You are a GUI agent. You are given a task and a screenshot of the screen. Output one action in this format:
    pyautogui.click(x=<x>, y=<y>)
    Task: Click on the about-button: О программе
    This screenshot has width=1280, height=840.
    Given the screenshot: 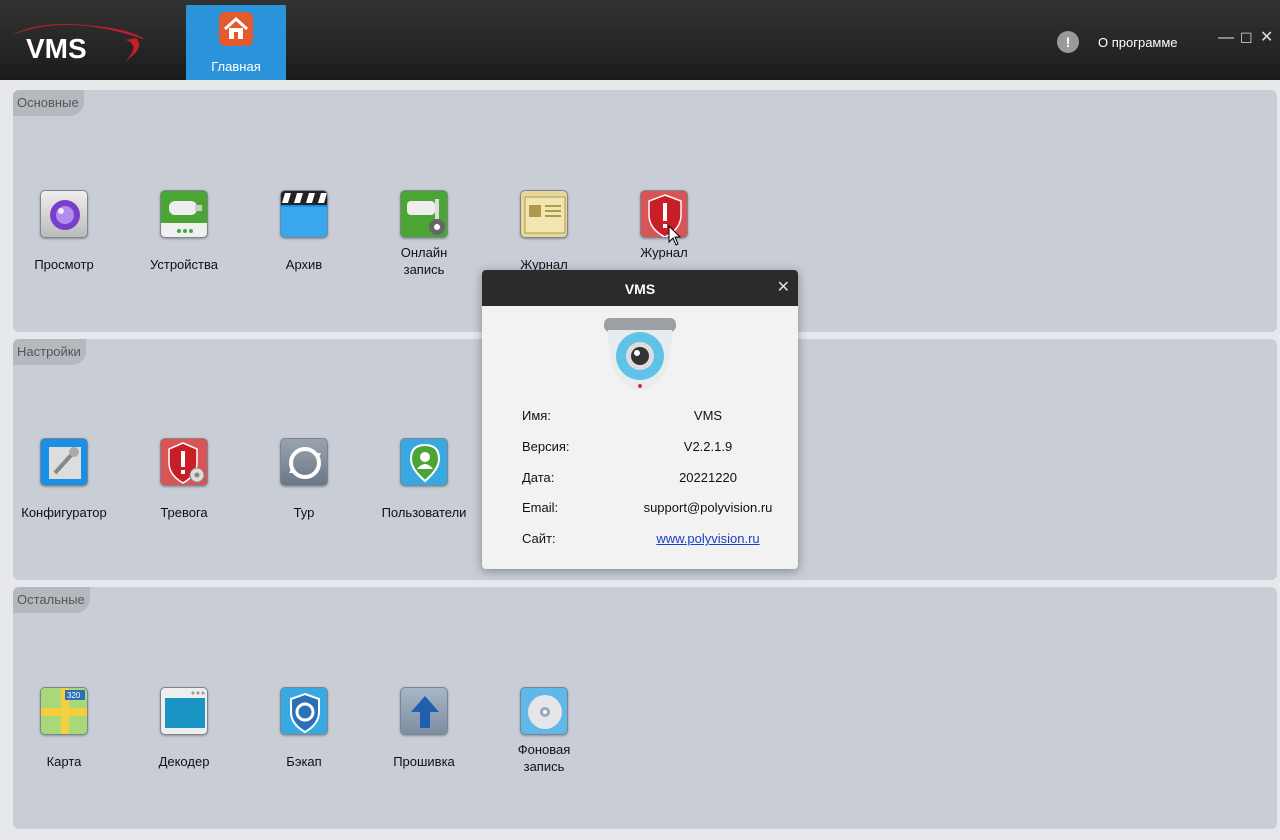 What is the action you would take?
    pyautogui.click(x=1138, y=42)
    